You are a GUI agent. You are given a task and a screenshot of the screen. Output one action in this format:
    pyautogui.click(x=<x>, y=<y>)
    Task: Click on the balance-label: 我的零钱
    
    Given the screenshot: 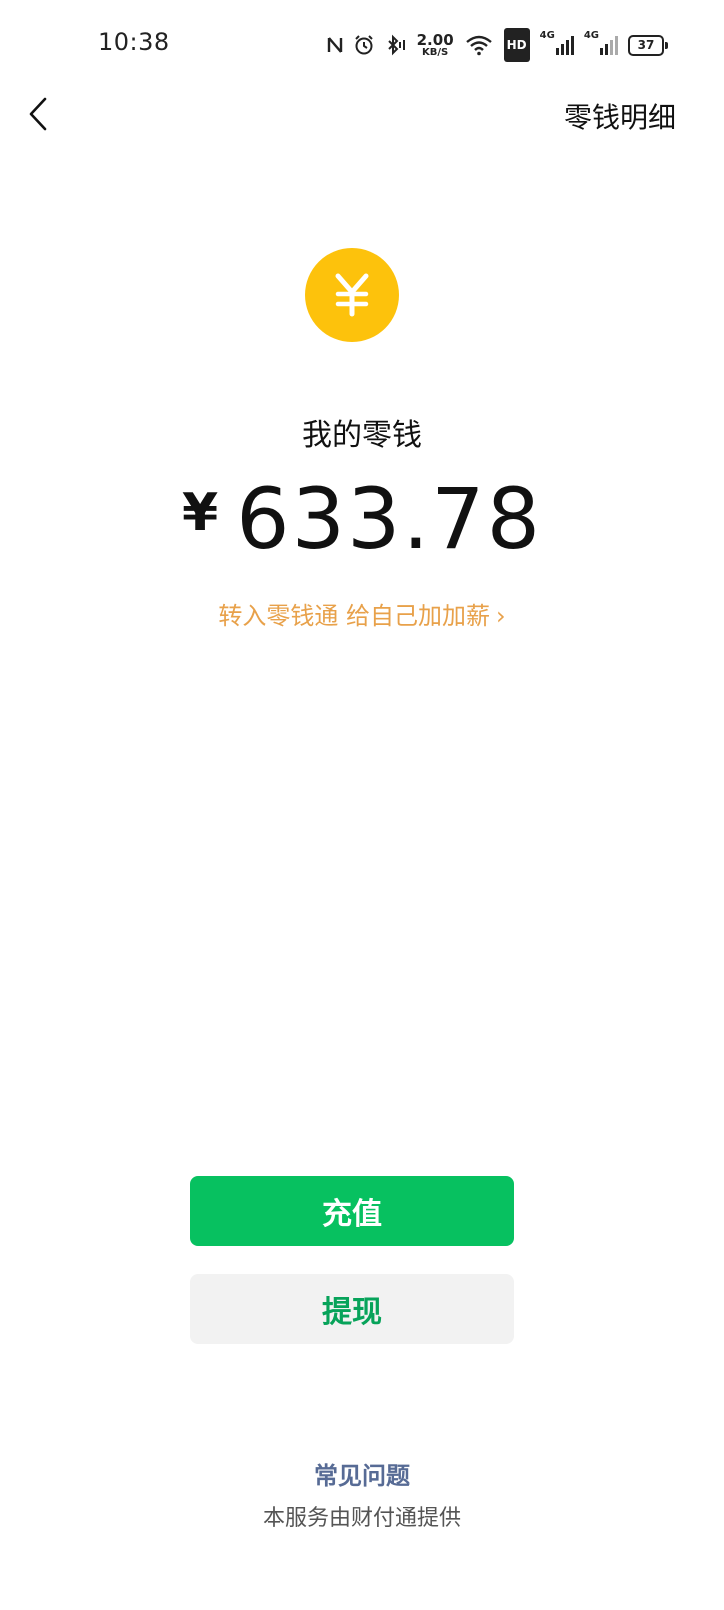 What is the action you would take?
    pyautogui.click(x=362, y=435)
    